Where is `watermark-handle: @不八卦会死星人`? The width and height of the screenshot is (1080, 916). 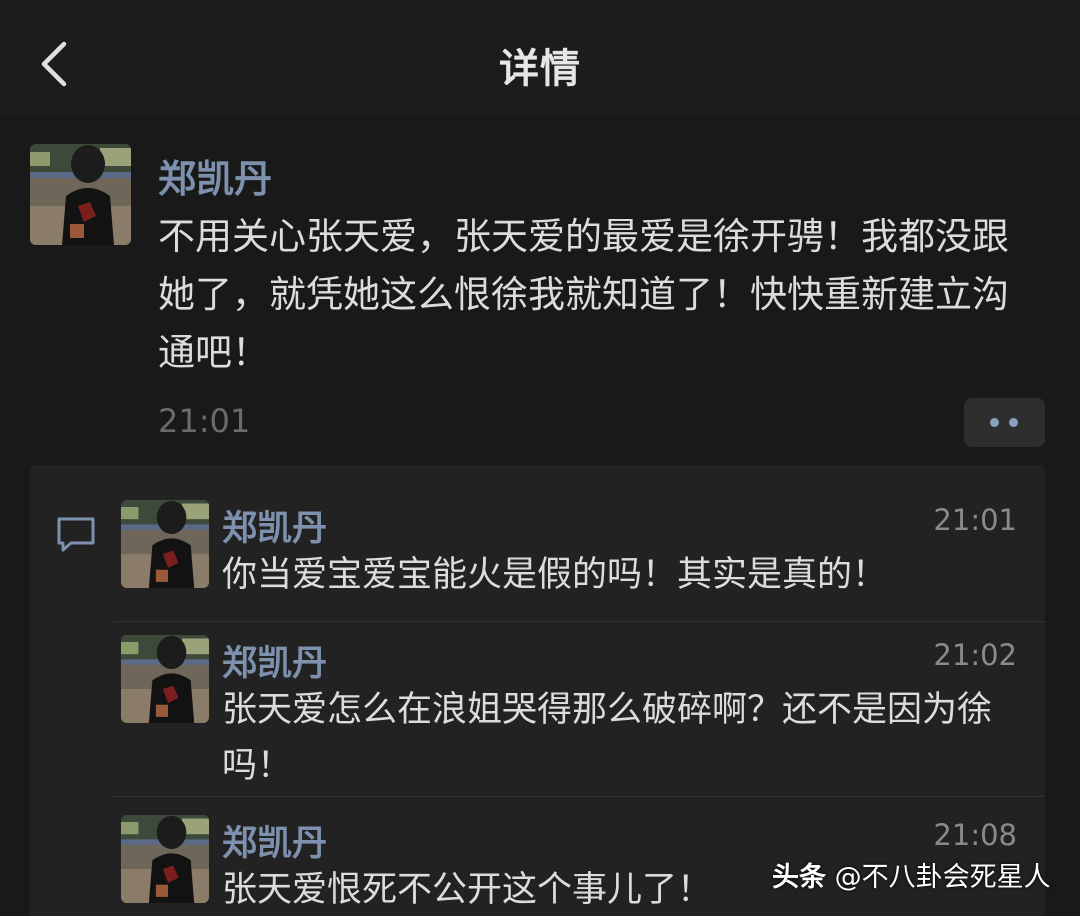 watermark-handle: @不八卦会死星人 is located at coordinates (942, 877).